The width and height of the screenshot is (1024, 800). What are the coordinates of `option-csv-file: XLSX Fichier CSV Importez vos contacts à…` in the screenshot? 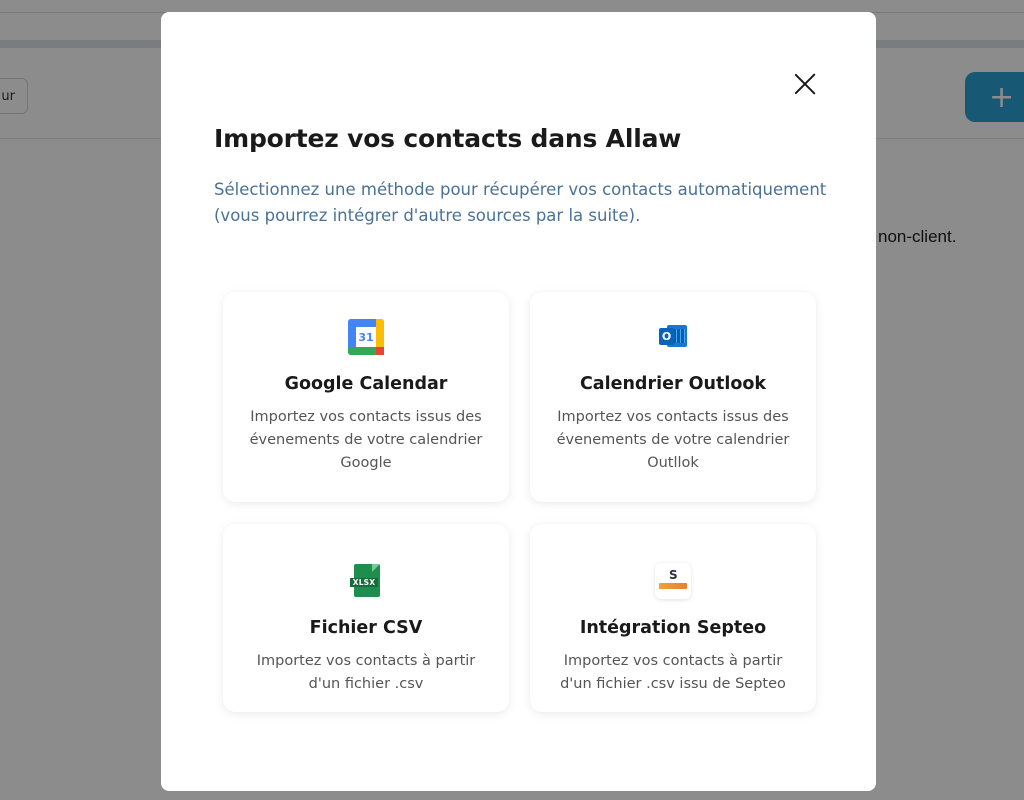 It's located at (366, 618).